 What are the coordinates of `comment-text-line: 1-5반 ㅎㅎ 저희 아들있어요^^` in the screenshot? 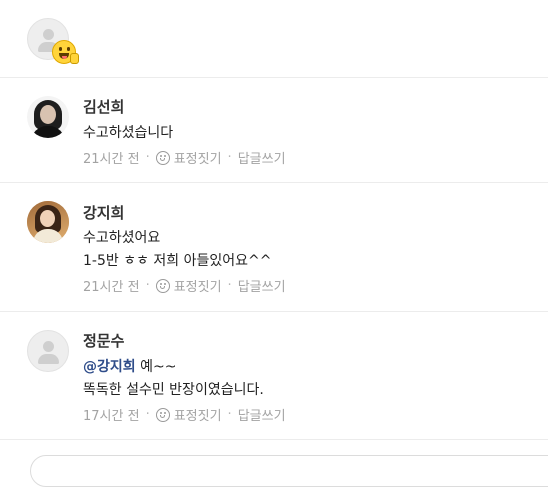 It's located at (177, 261).